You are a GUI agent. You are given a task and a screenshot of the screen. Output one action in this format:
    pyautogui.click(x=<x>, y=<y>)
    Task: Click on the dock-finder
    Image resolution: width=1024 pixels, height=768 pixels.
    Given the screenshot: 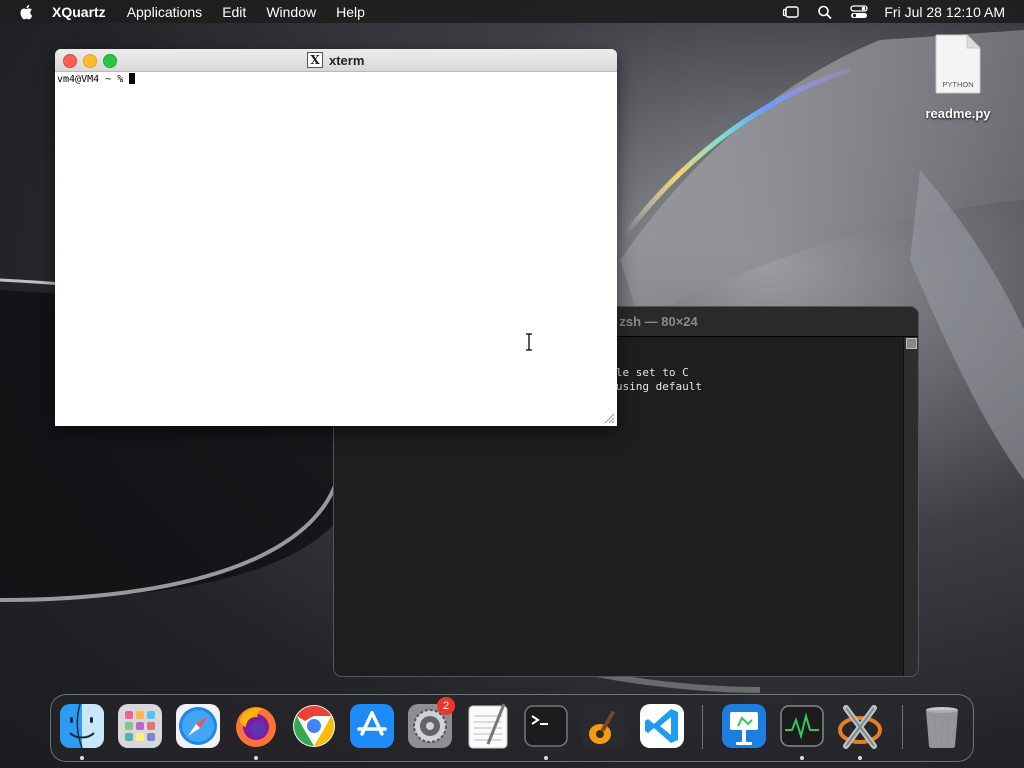 What is the action you would take?
    pyautogui.click(x=82, y=726)
    